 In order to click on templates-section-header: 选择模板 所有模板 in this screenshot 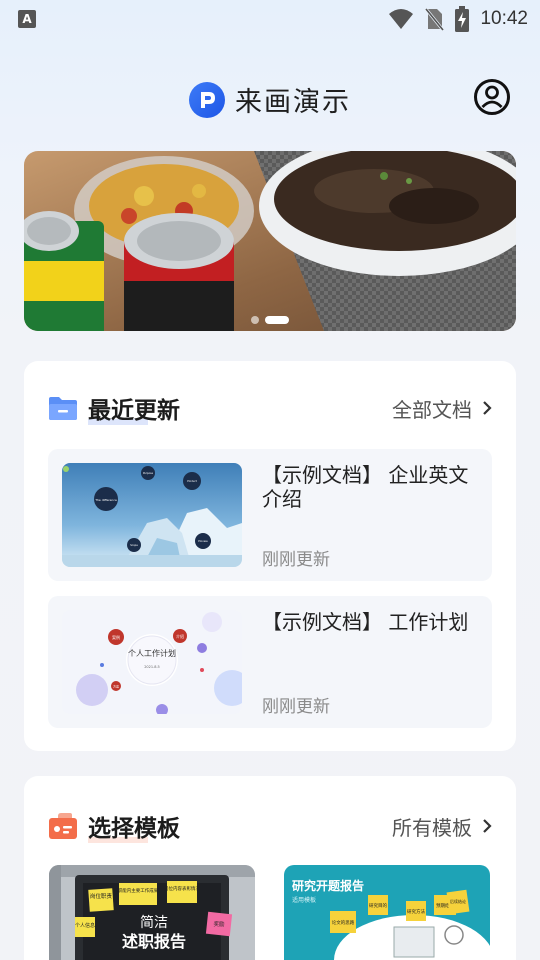, I will do `click(270, 826)`.